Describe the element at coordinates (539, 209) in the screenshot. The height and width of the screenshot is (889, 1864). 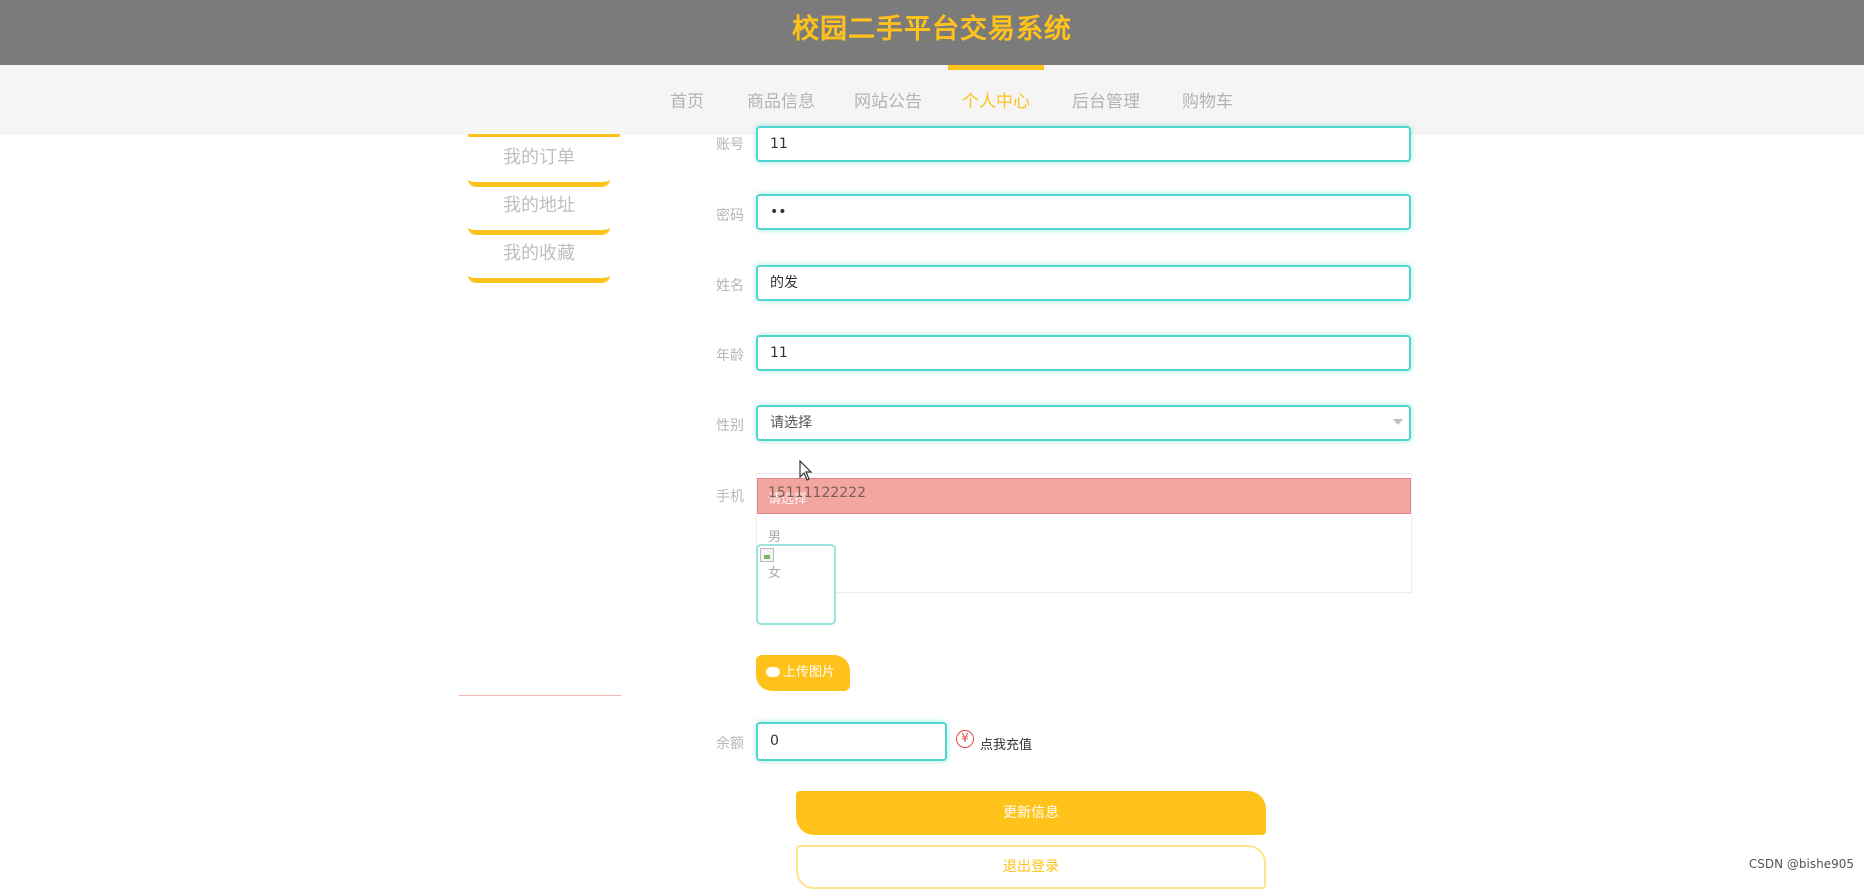
I see `sidebar-item-addresses: 我的地址` at that location.